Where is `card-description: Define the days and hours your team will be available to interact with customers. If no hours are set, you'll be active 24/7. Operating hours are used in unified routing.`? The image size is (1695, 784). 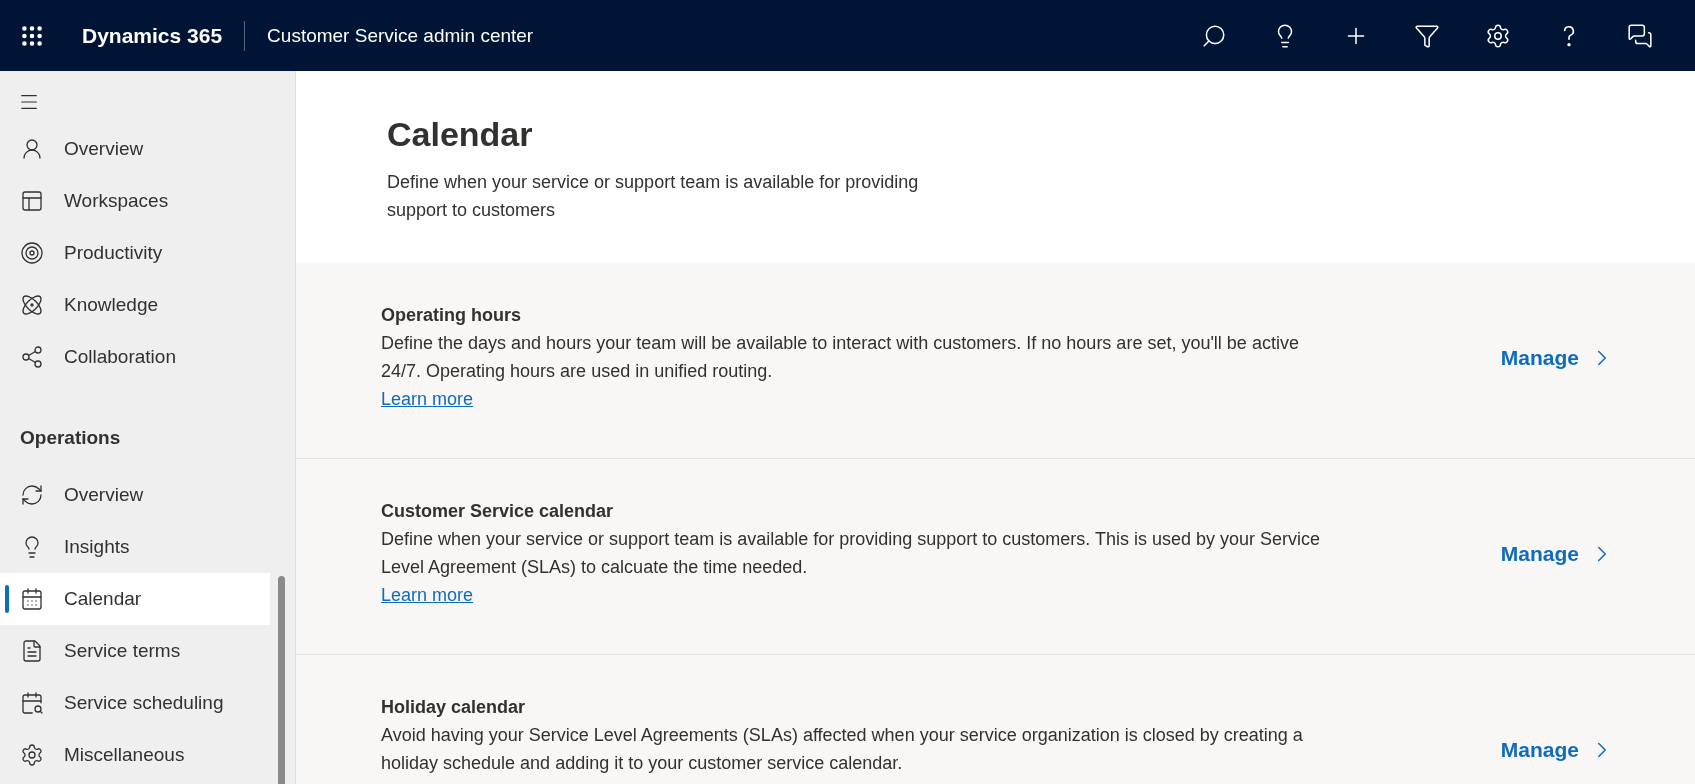 card-description: Define the days and hours your team will be available to interact with customers. If no hours are set, you'll be active 24/7. Operating hours are used in unified routing. is located at coordinates (840, 357).